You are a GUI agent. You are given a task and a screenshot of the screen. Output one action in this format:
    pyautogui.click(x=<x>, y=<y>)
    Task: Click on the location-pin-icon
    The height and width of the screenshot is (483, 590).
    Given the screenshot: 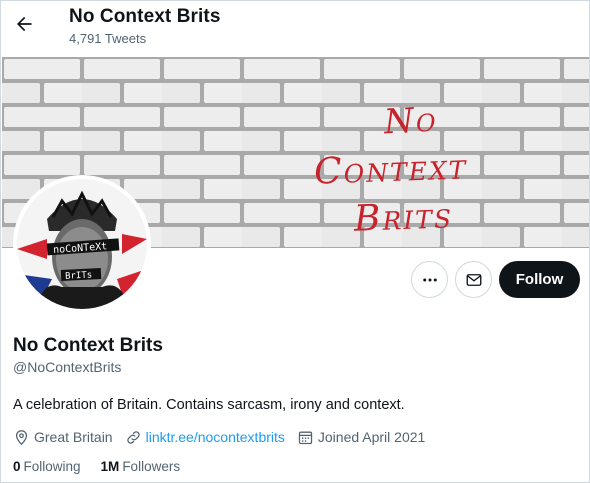 What is the action you would take?
    pyautogui.click(x=21, y=437)
    